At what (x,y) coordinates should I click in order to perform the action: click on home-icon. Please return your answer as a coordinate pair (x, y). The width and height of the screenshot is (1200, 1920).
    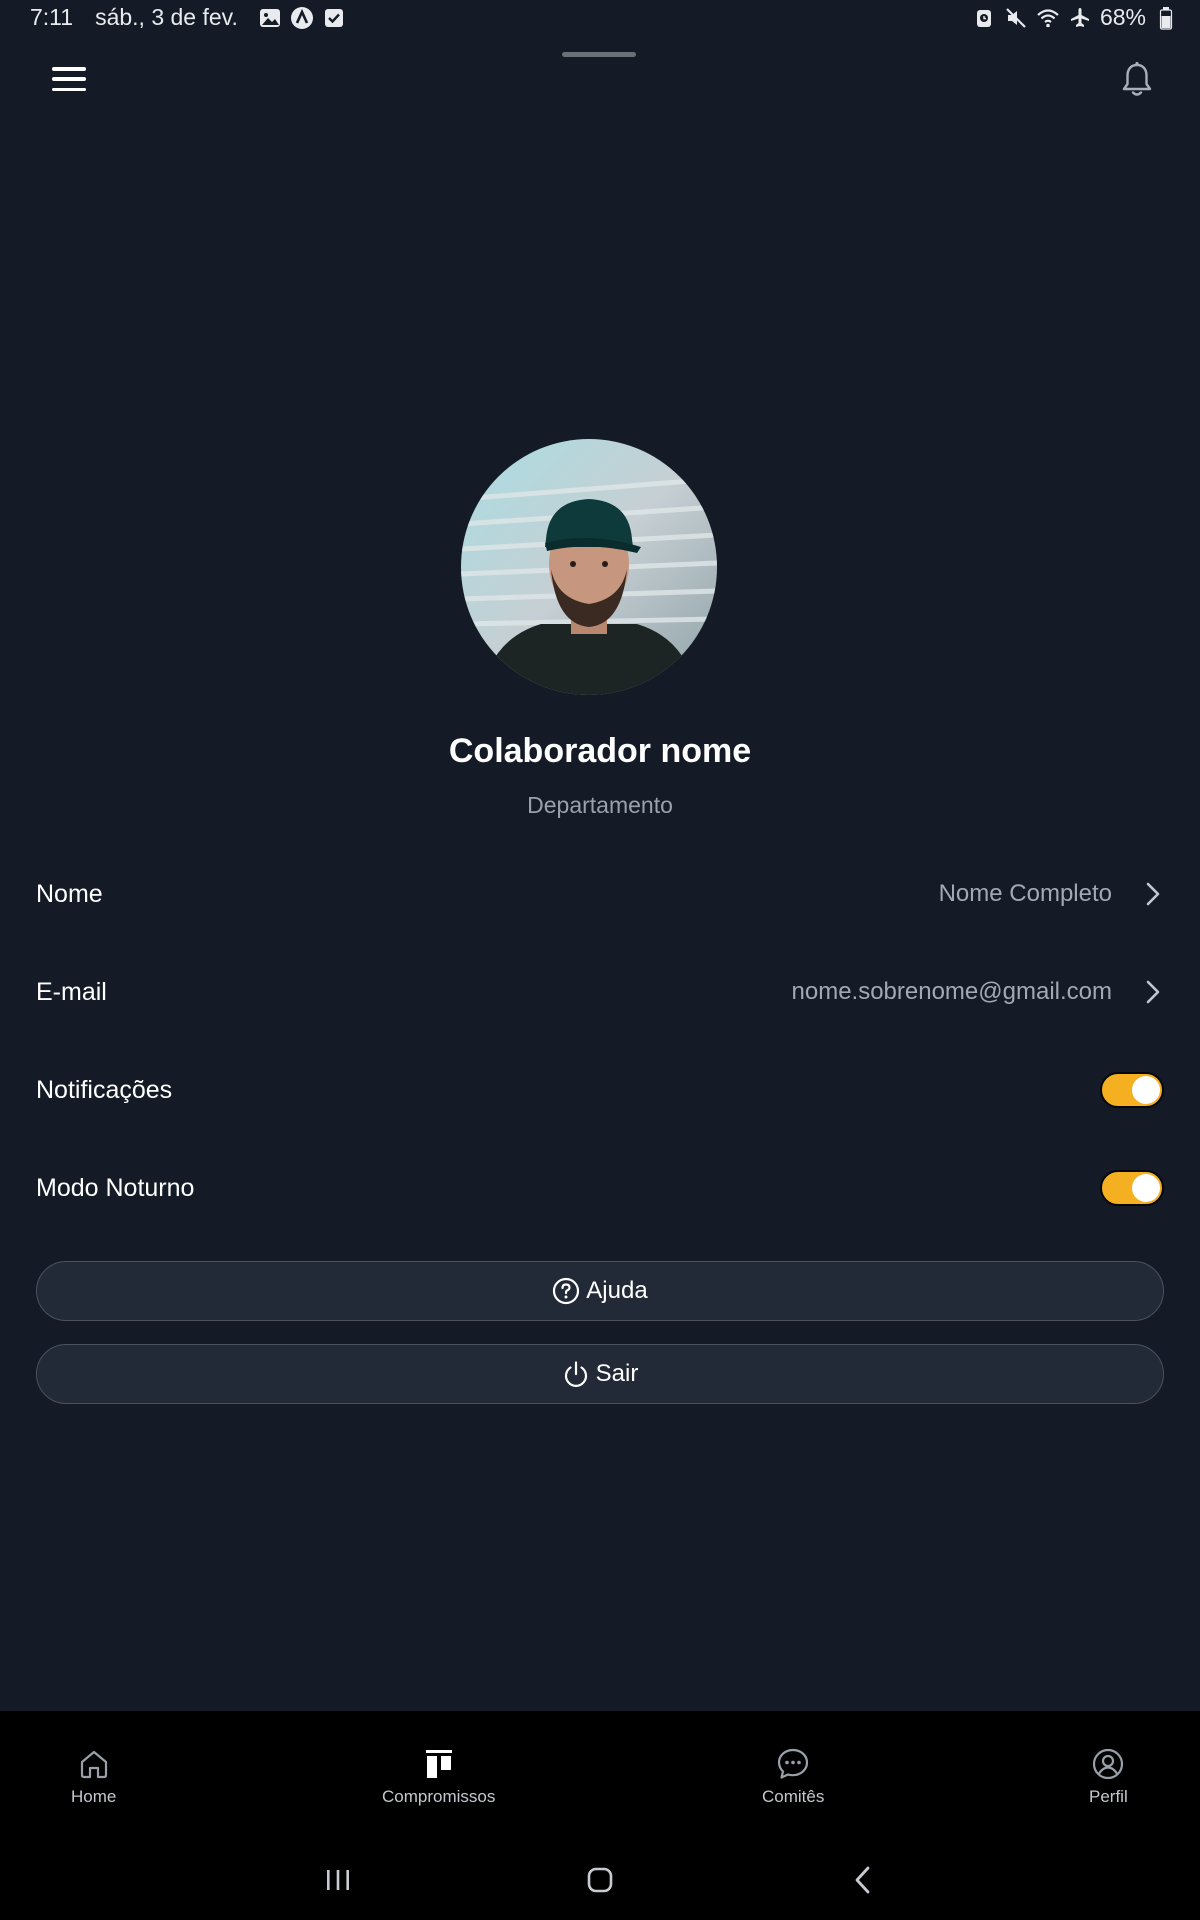
    Looking at the image, I should click on (93, 1764).